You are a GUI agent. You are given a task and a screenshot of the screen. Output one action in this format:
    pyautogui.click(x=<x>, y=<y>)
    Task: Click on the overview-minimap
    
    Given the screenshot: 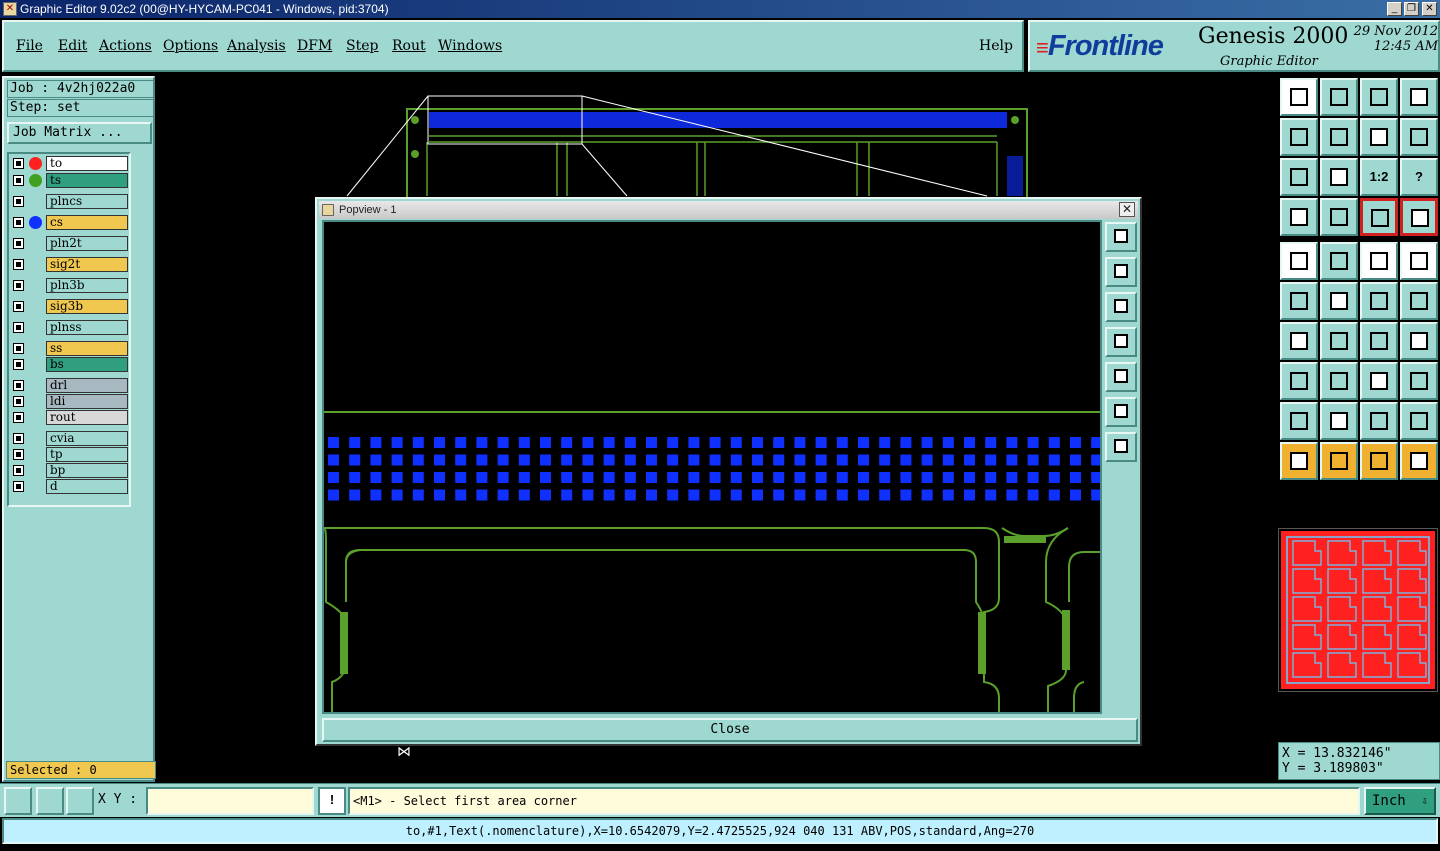 What is the action you would take?
    pyautogui.click(x=1358, y=610)
    